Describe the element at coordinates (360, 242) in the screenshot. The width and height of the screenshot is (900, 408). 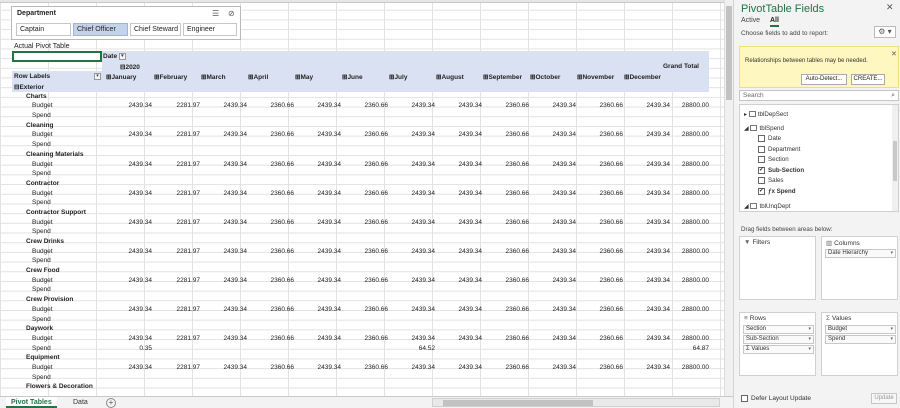
I see `group-row: Crew Drinks` at that location.